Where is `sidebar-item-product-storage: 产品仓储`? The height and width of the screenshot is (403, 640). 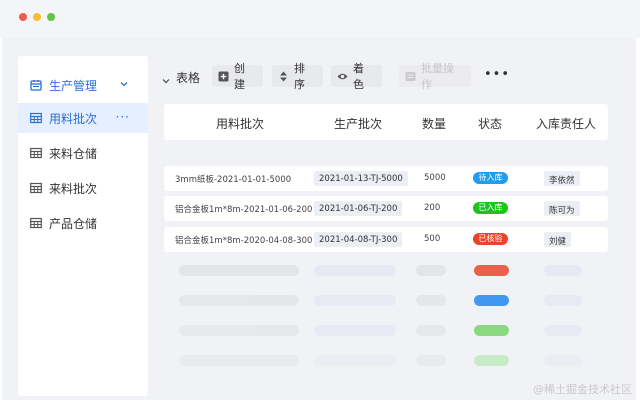 sidebar-item-product-storage: 产品仓储 is located at coordinates (83, 223).